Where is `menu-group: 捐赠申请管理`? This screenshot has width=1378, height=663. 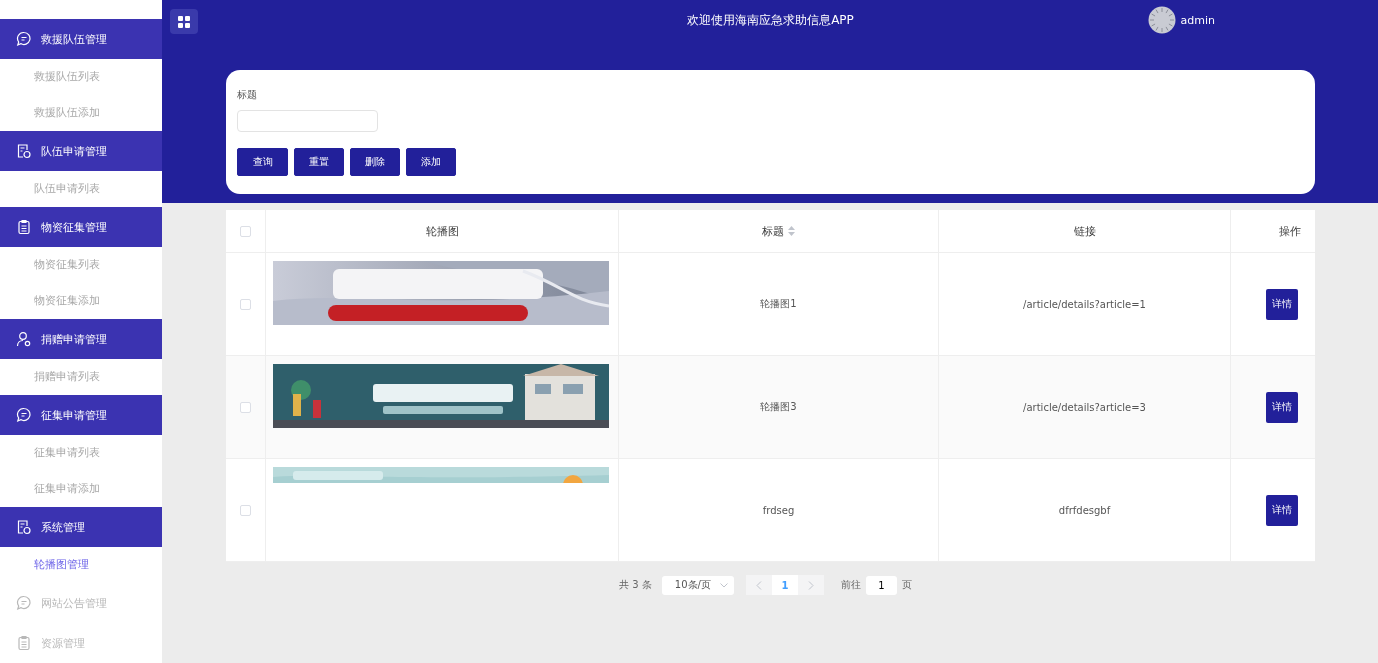 menu-group: 捐赠申请管理 is located at coordinates (81, 339).